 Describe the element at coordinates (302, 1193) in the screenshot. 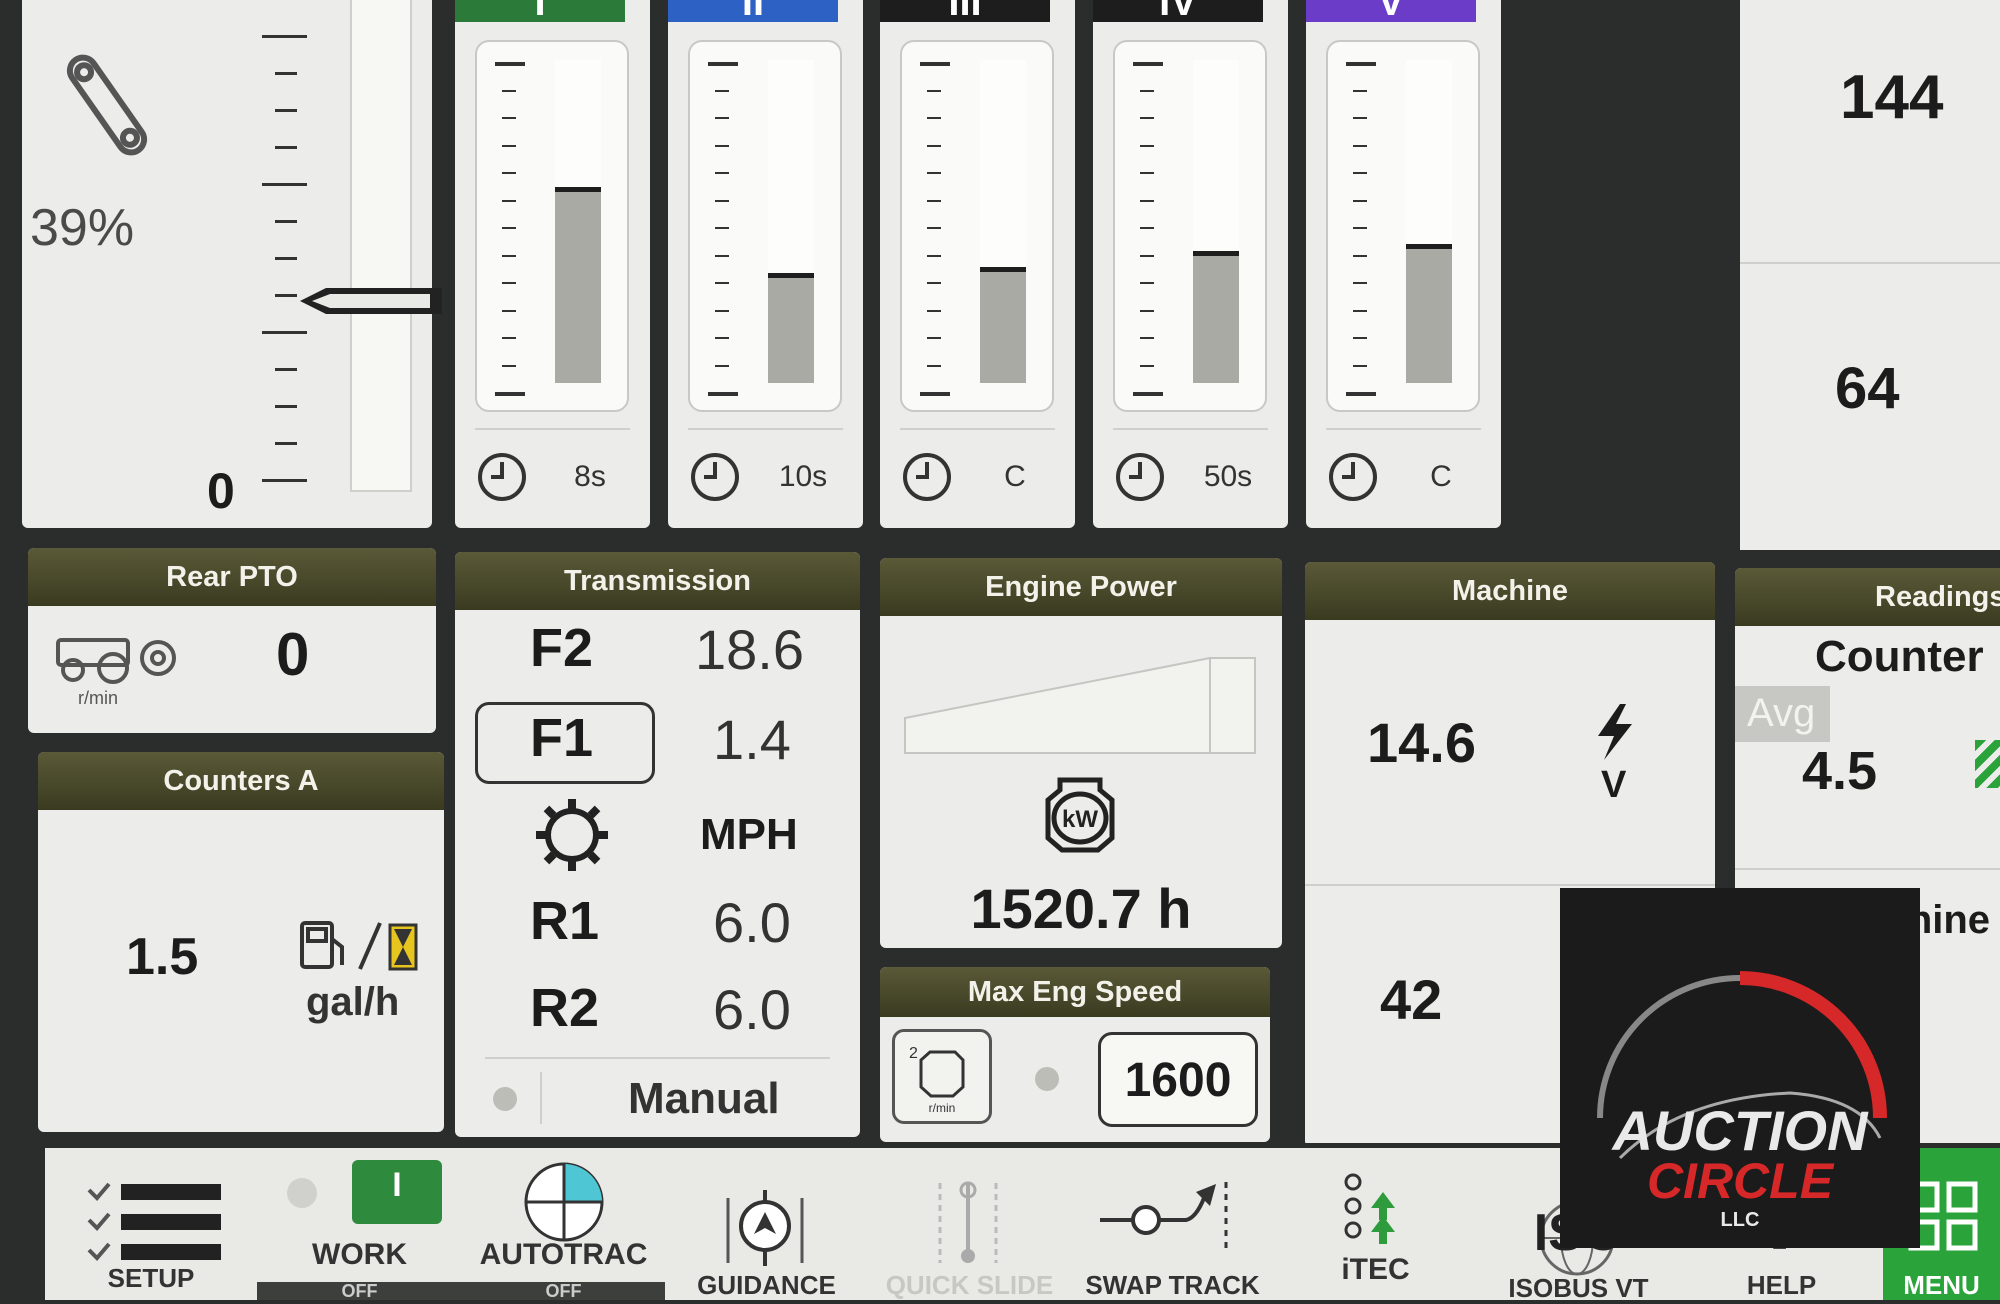

I see `status-indicator` at that location.